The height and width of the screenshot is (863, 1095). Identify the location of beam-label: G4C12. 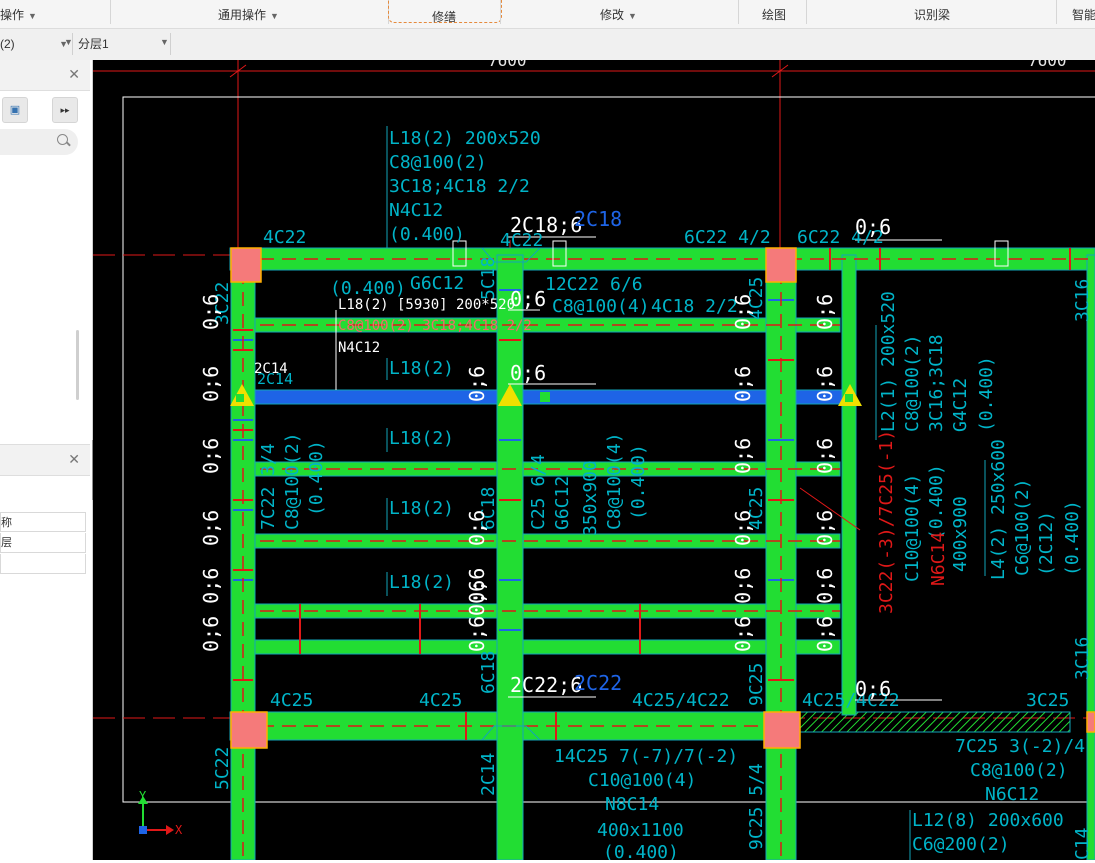
(960, 405).